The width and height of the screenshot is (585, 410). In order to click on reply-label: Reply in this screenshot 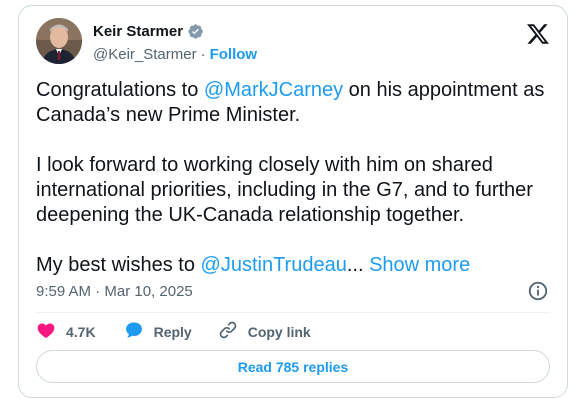, I will do `click(172, 331)`.